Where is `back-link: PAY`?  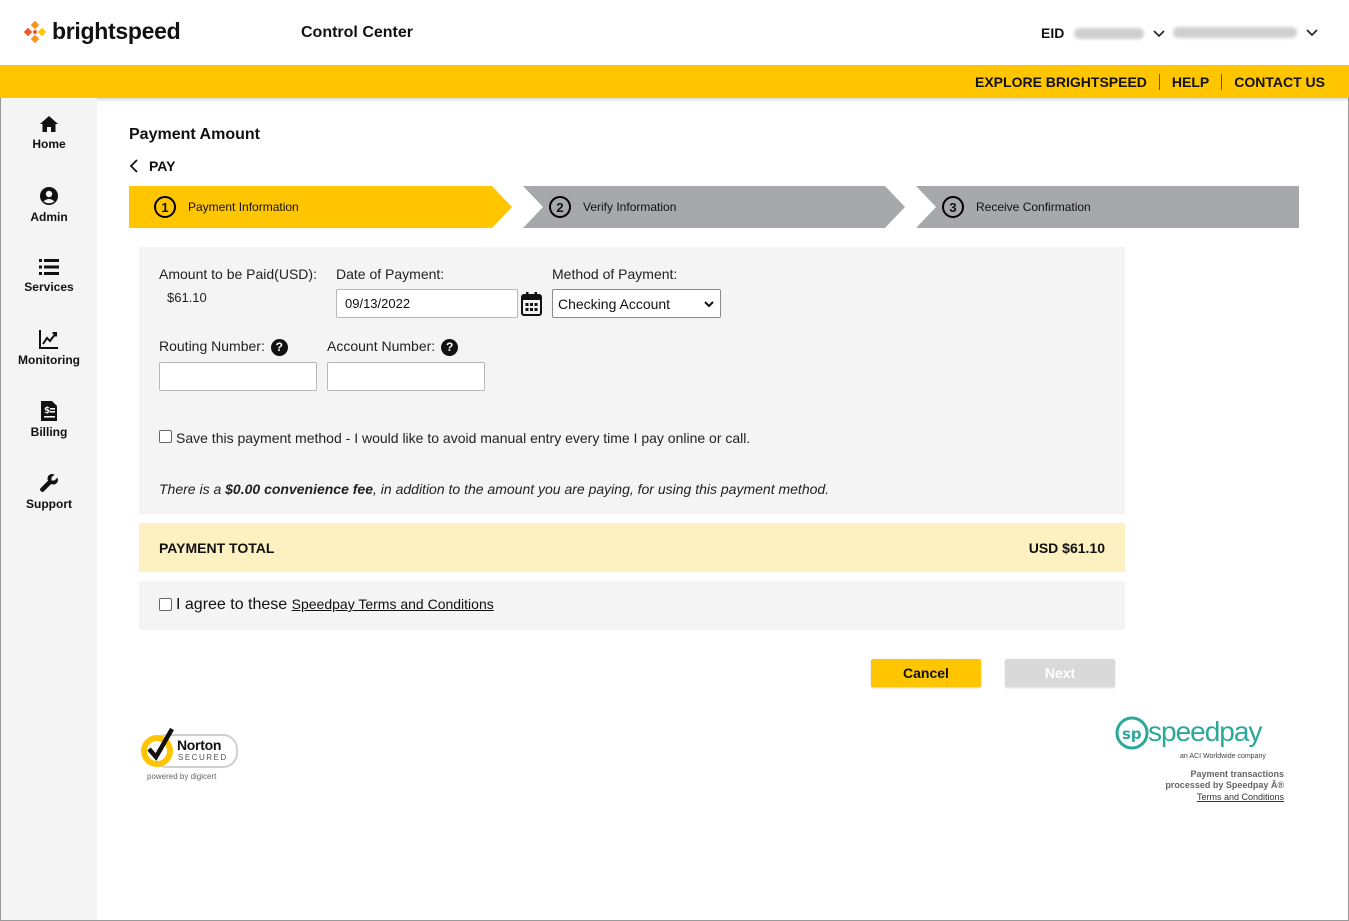 back-link: PAY is located at coordinates (152, 166).